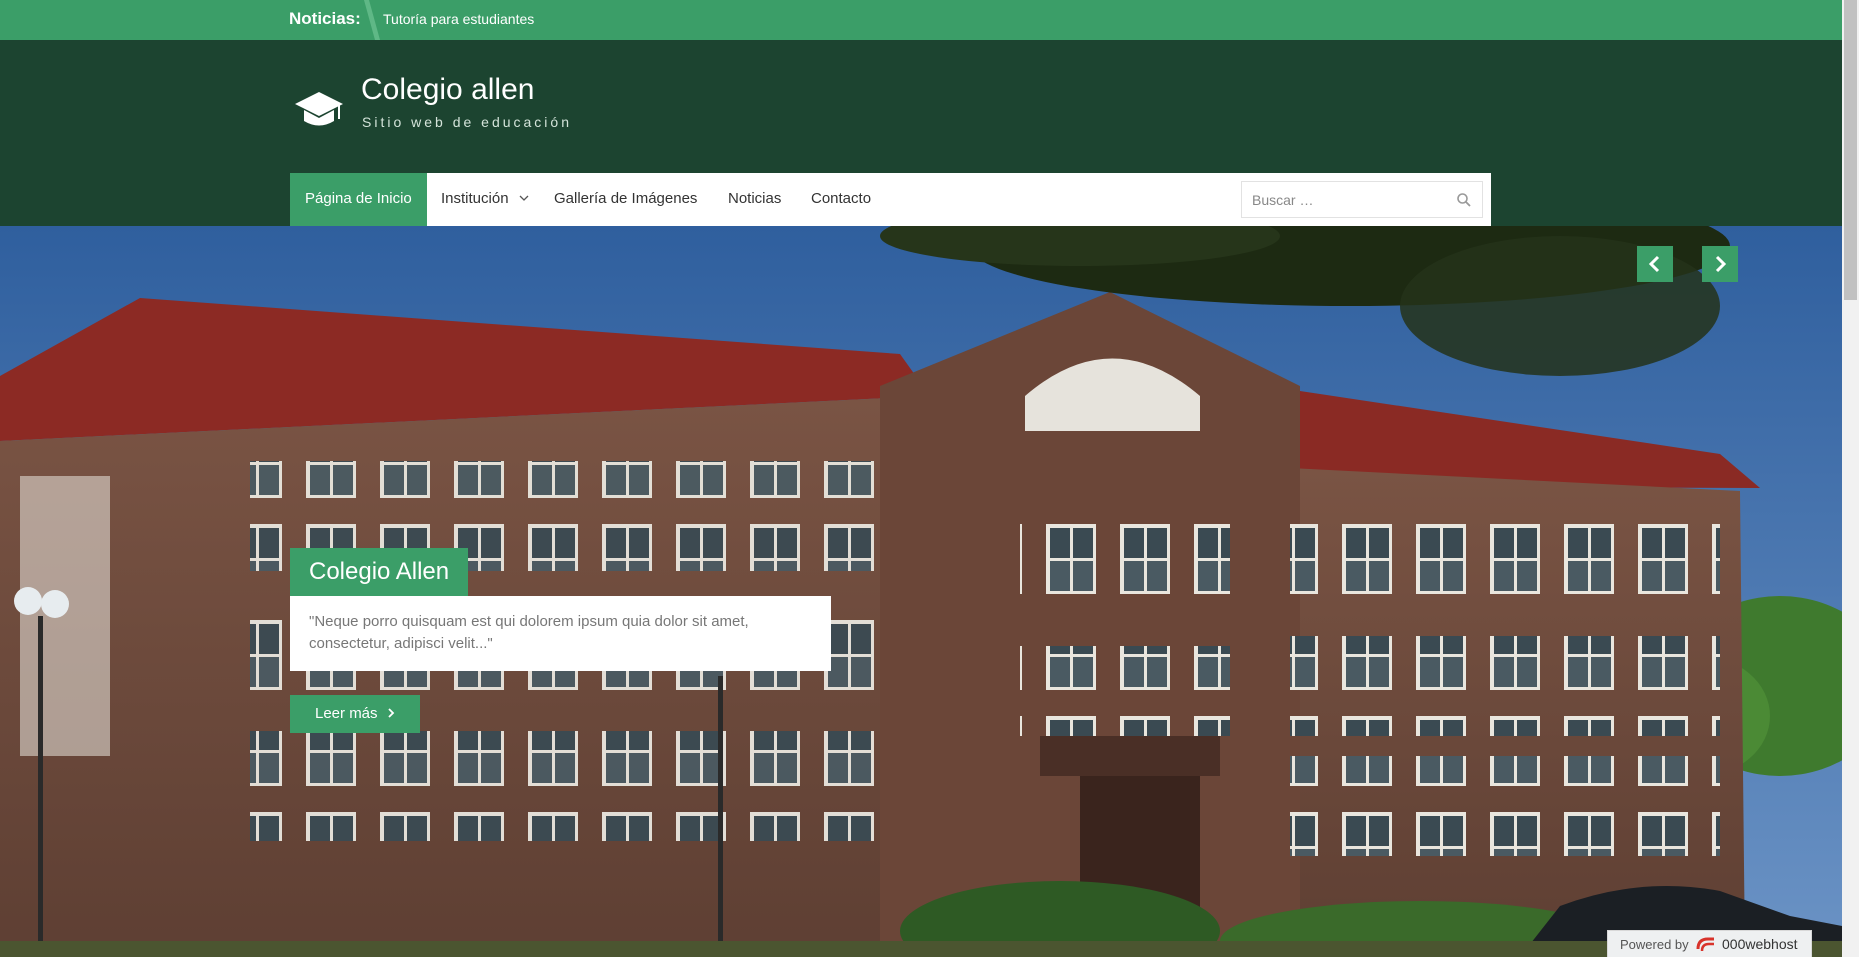 Image resolution: width=1859 pixels, height=957 pixels. I want to click on read-more-button: Leer más, so click(355, 714).